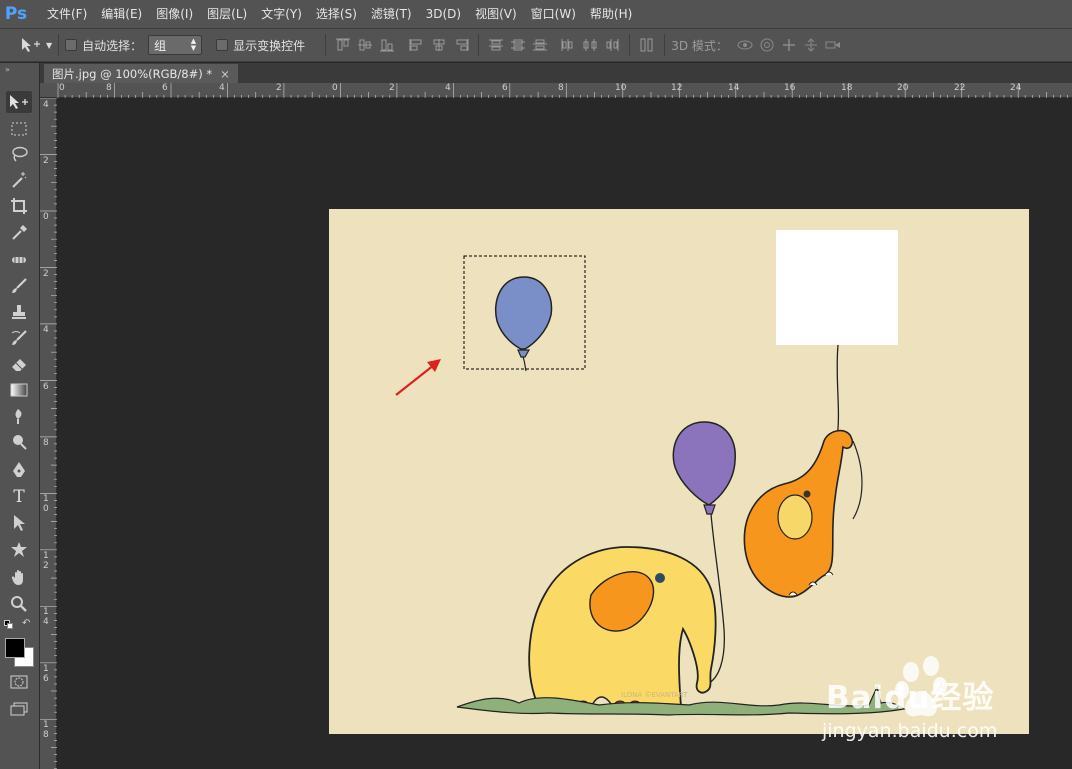 Image resolution: width=1072 pixels, height=769 pixels. I want to click on eraser-icon, so click(19, 365).